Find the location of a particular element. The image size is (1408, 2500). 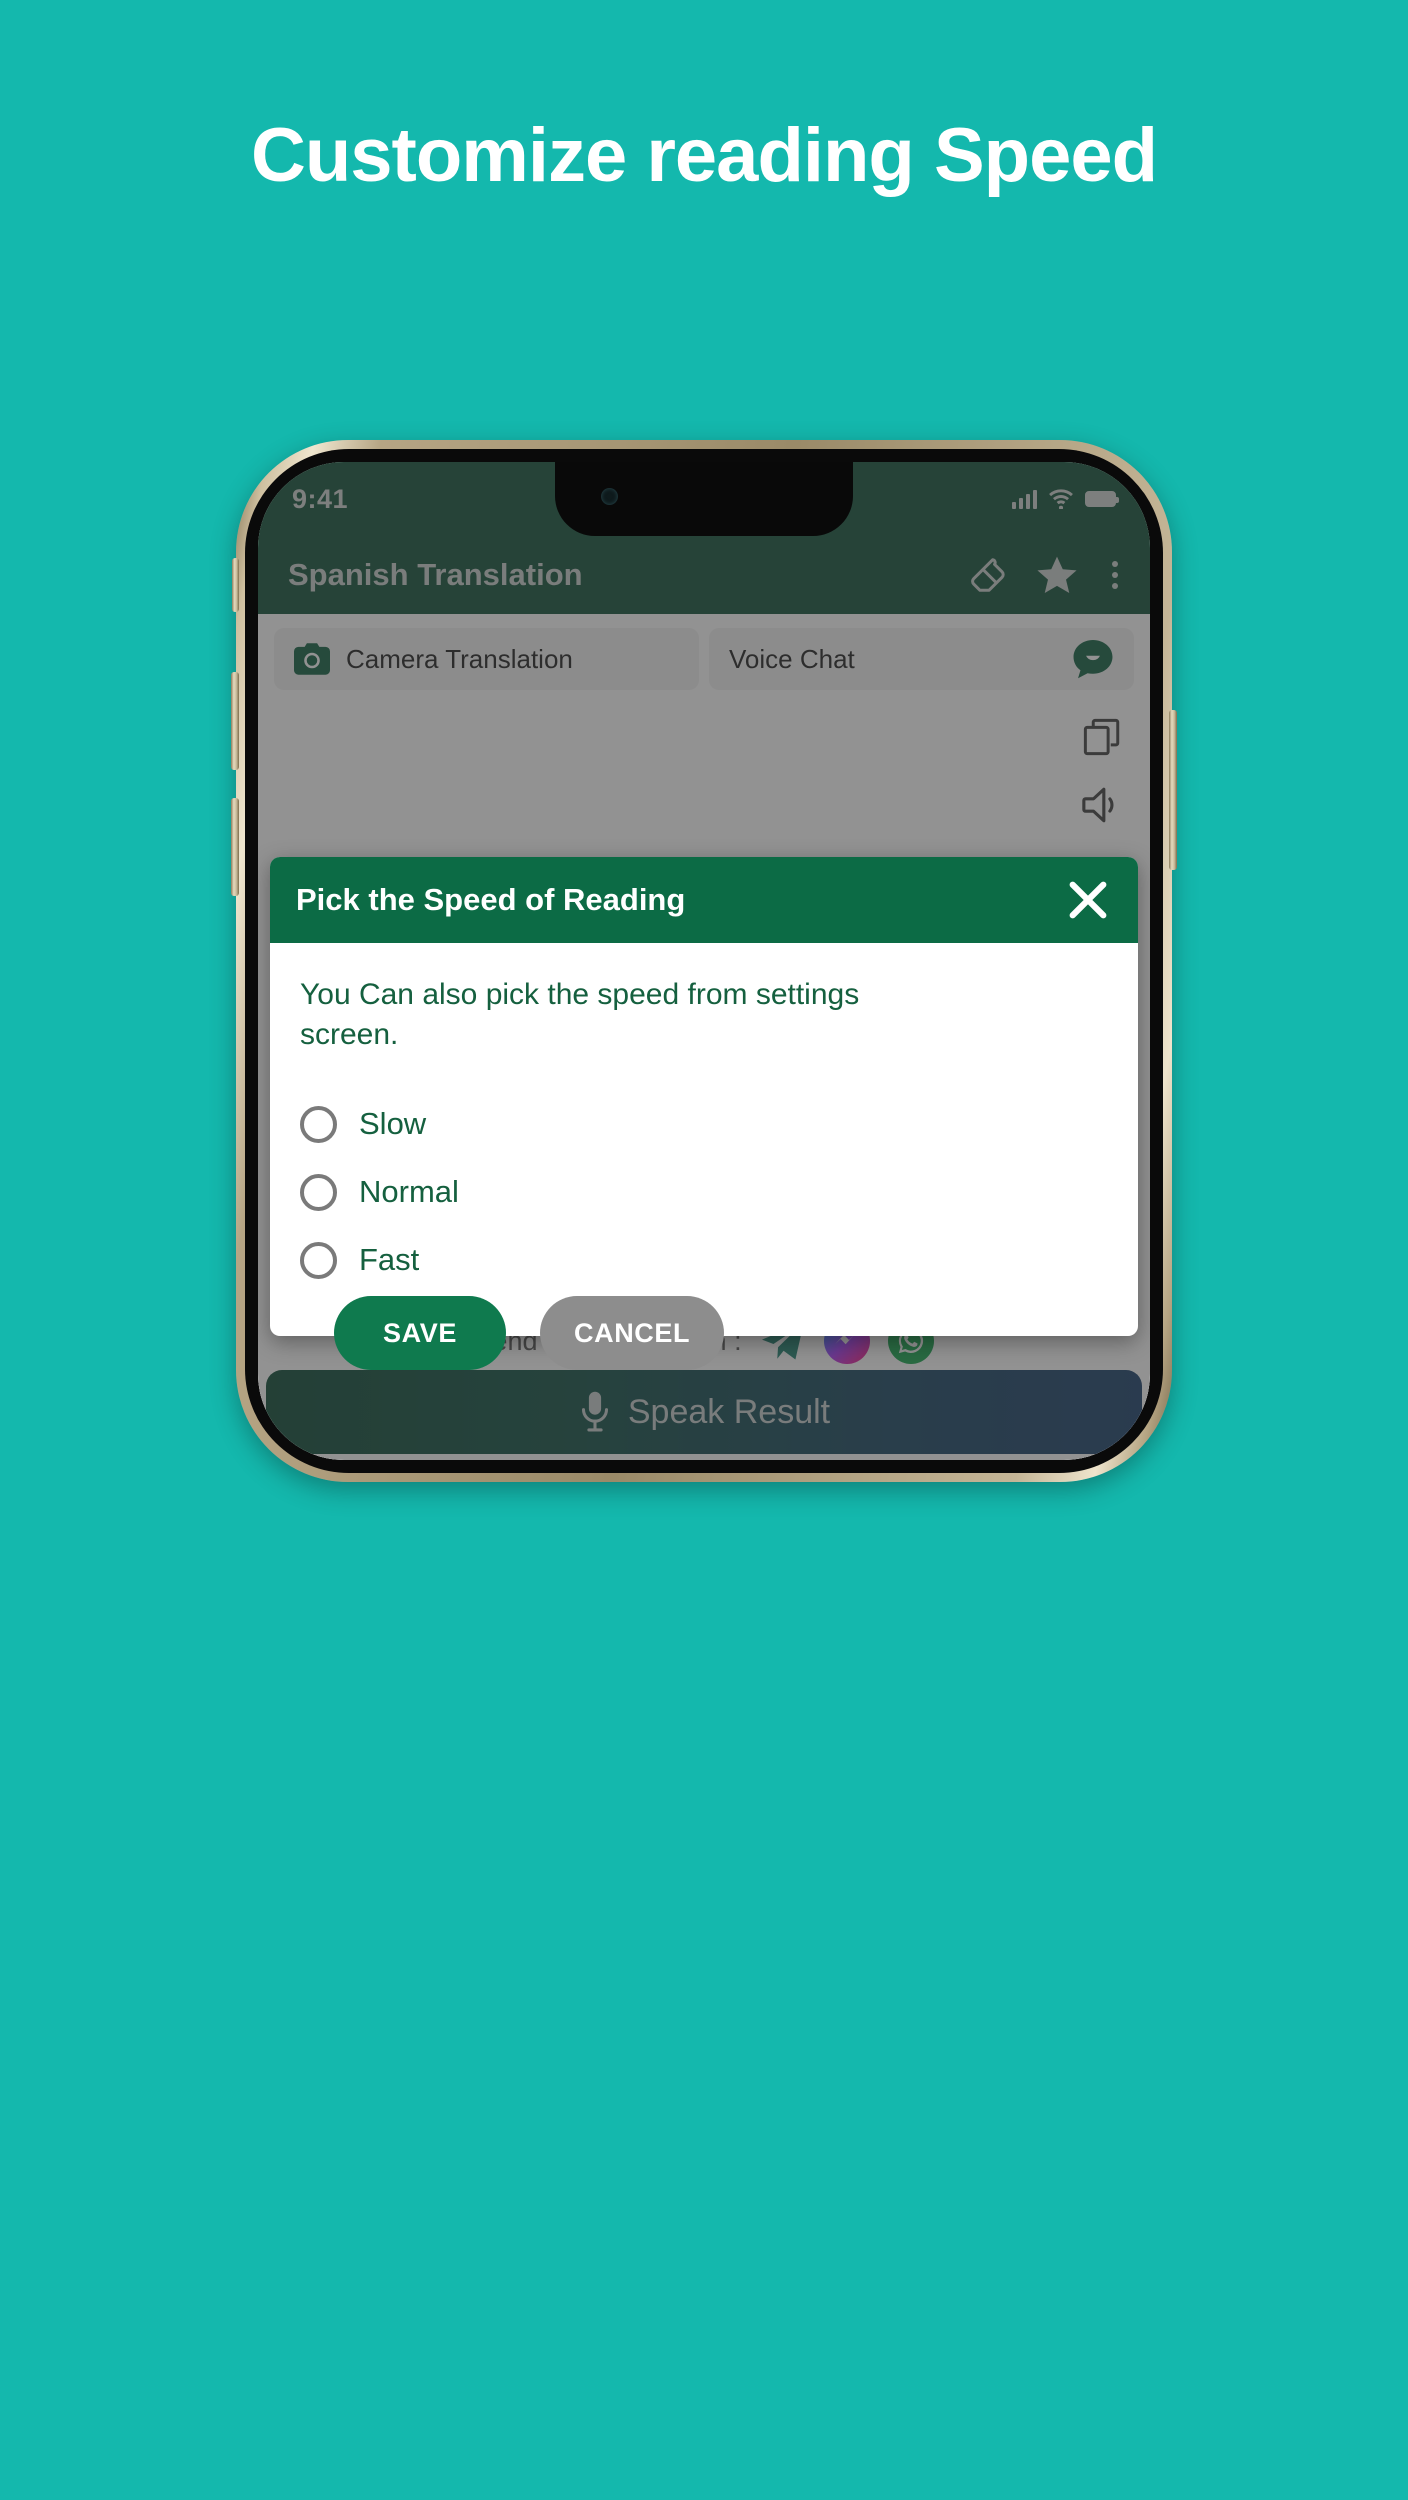

radio-option-fast-label: Fast is located at coordinates (389, 1260).